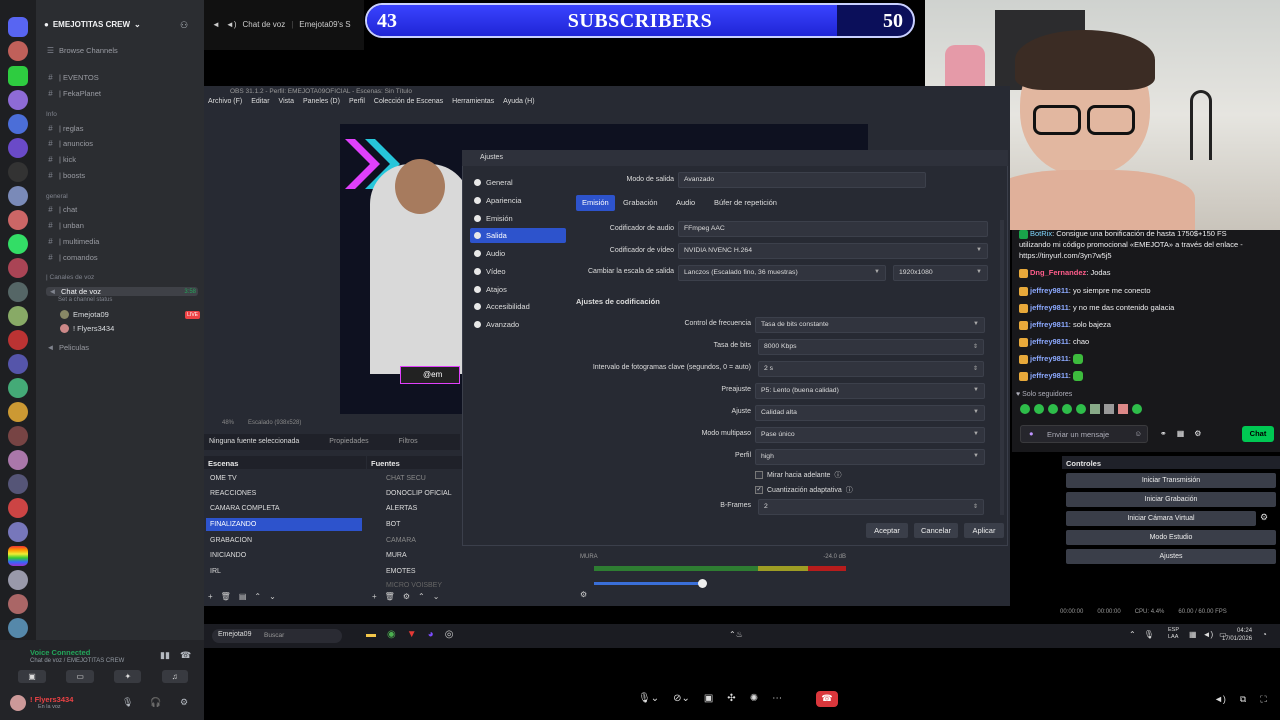 This screenshot has height=720, width=1280. Describe the element at coordinates (357, 105) in the screenshot. I see `menu-perfil: Perfil` at that location.